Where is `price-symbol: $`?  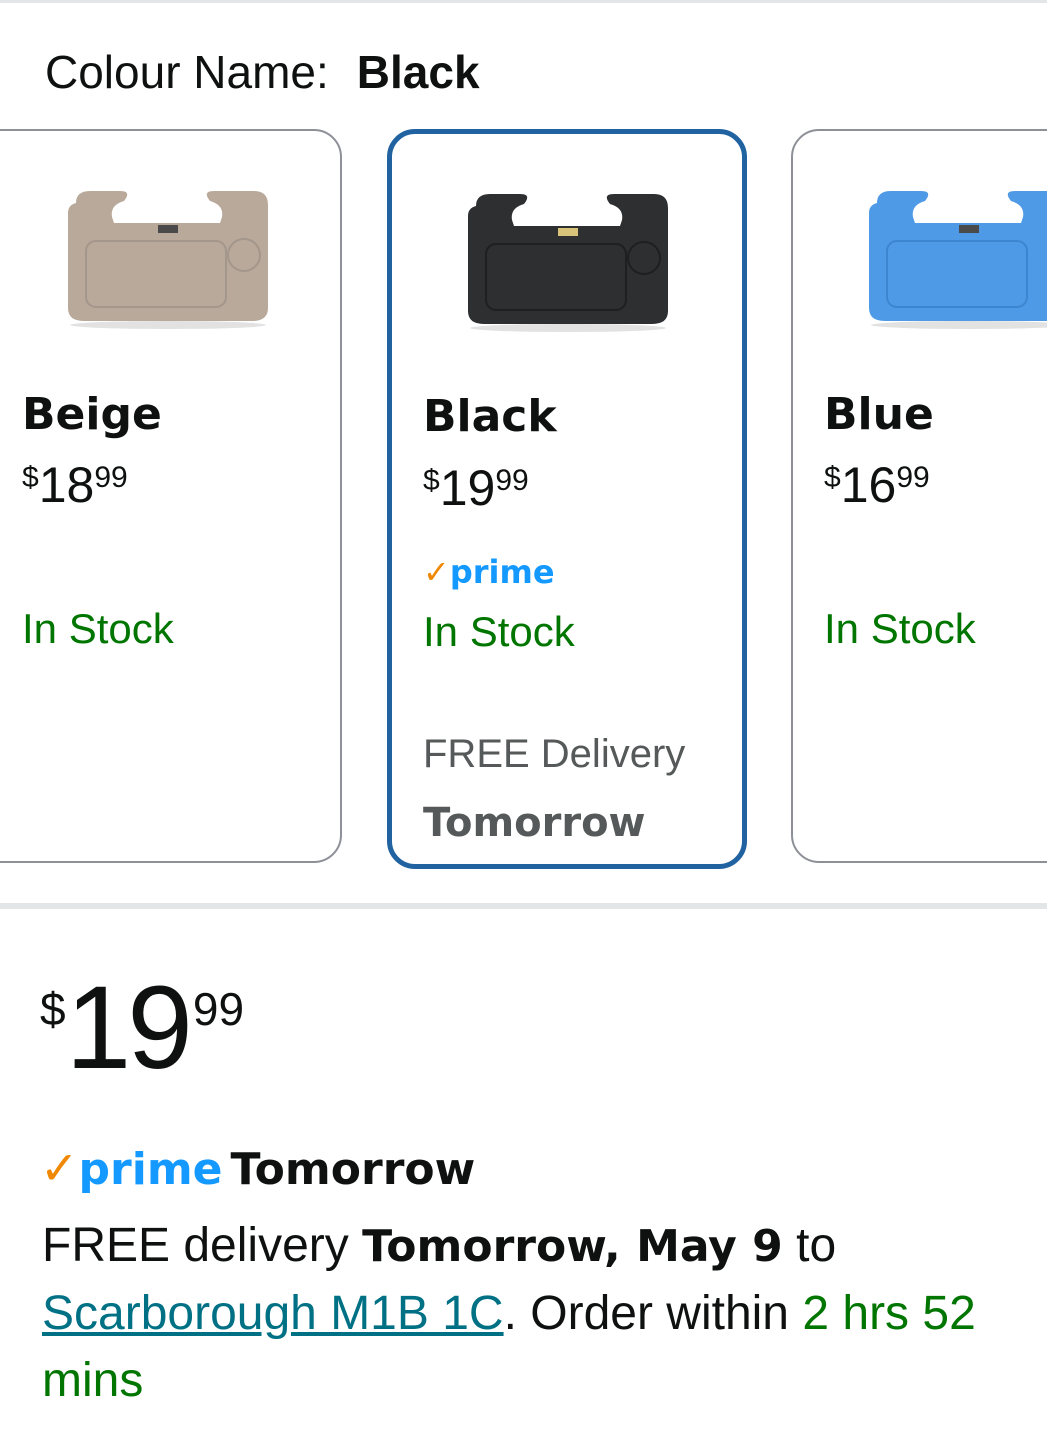 price-symbol: $ is located at coordinates (53, 1009).